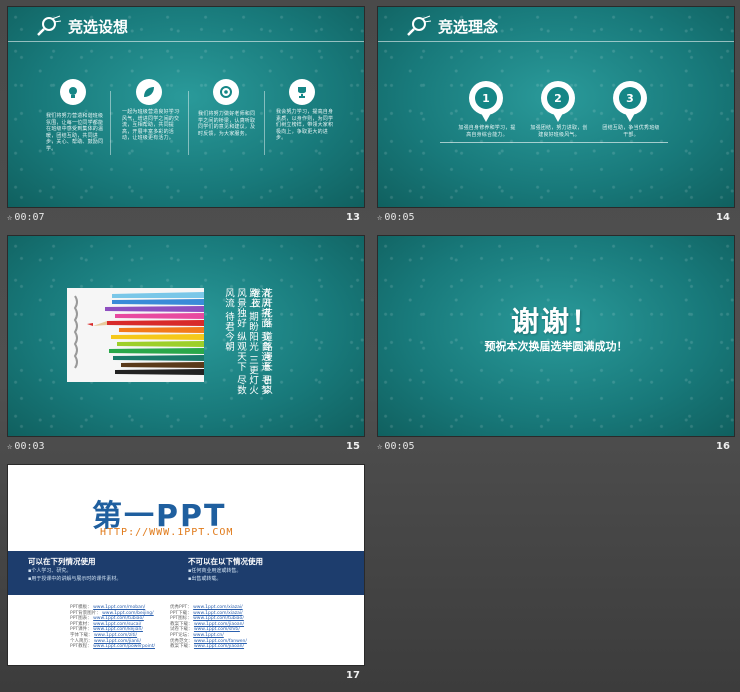  I want to click on leaf-icon, so click(149, 92).